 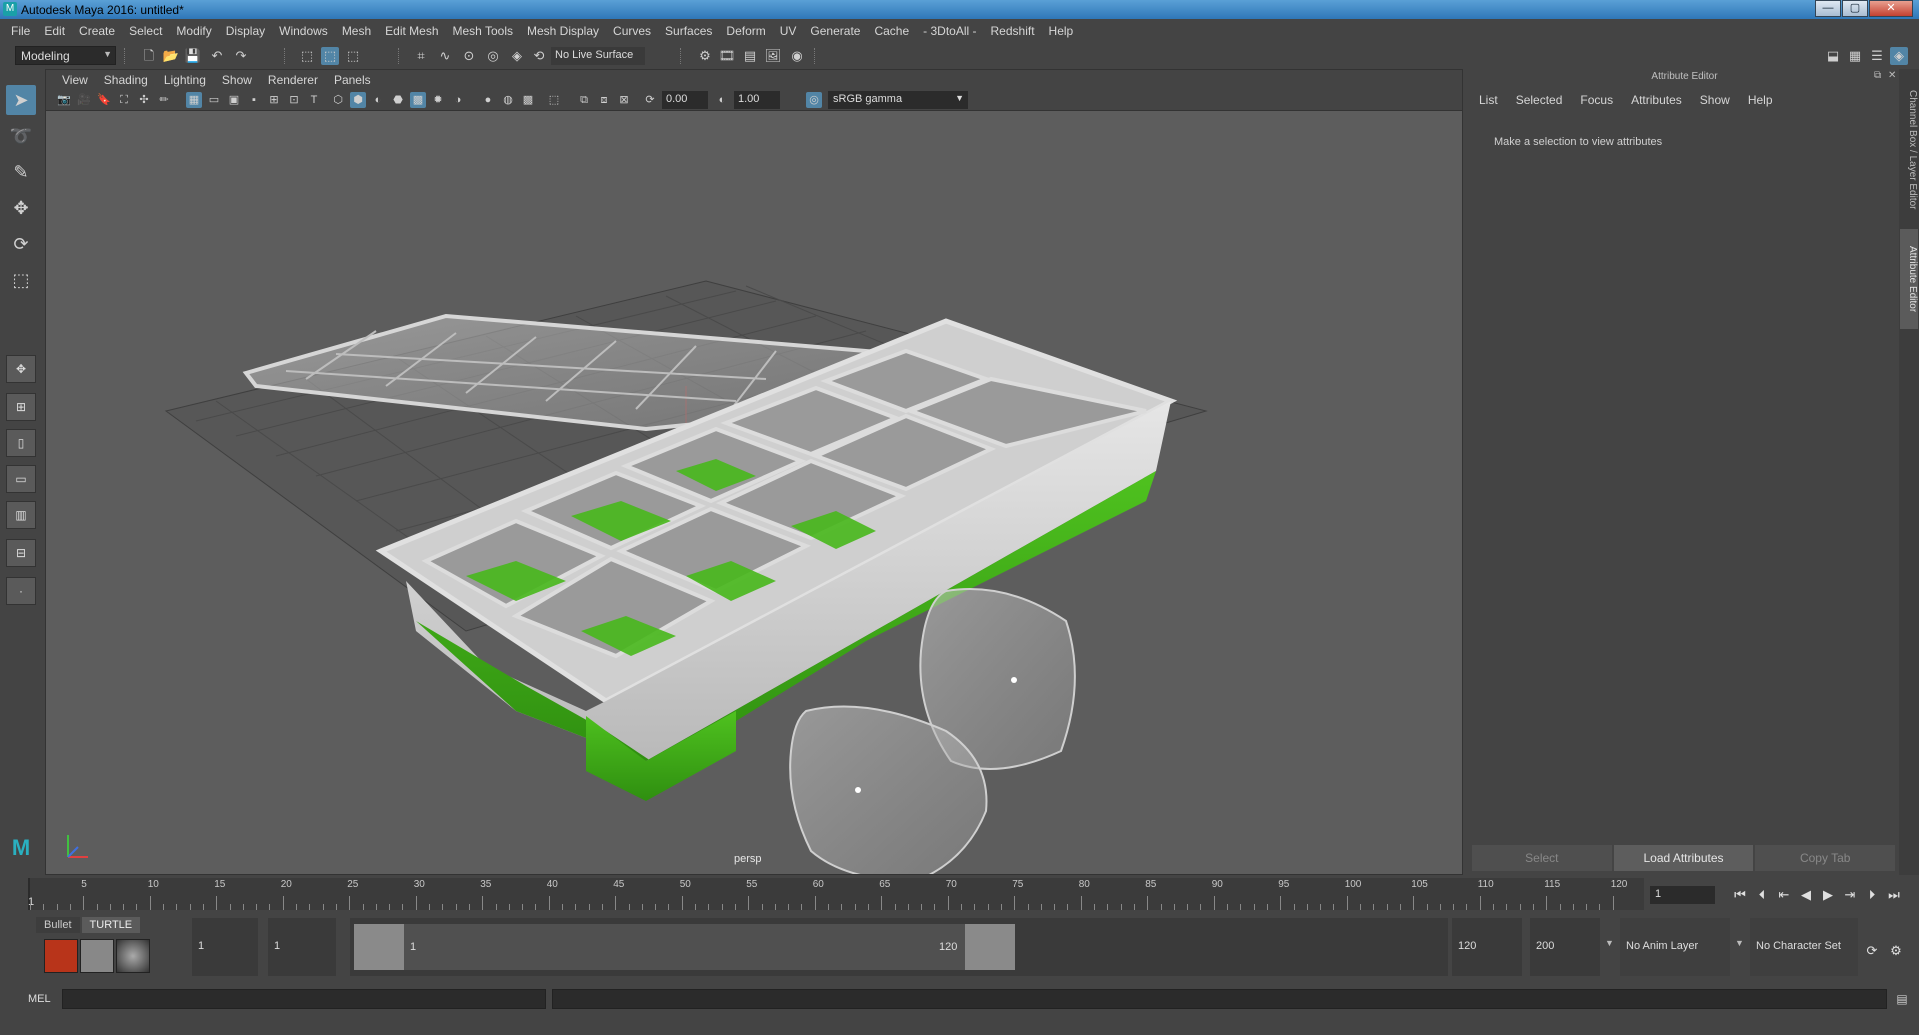 What do you see at coordinates (245, 31) in the screenshot?
I see `menu-display: Display` at bounding box center [245, 31].